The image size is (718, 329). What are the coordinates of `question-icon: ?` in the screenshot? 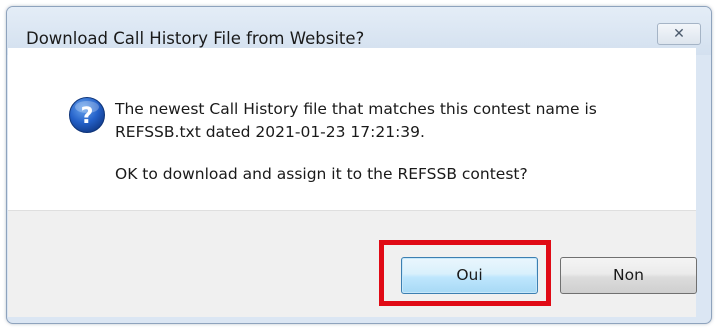 It's located at (87, 115).